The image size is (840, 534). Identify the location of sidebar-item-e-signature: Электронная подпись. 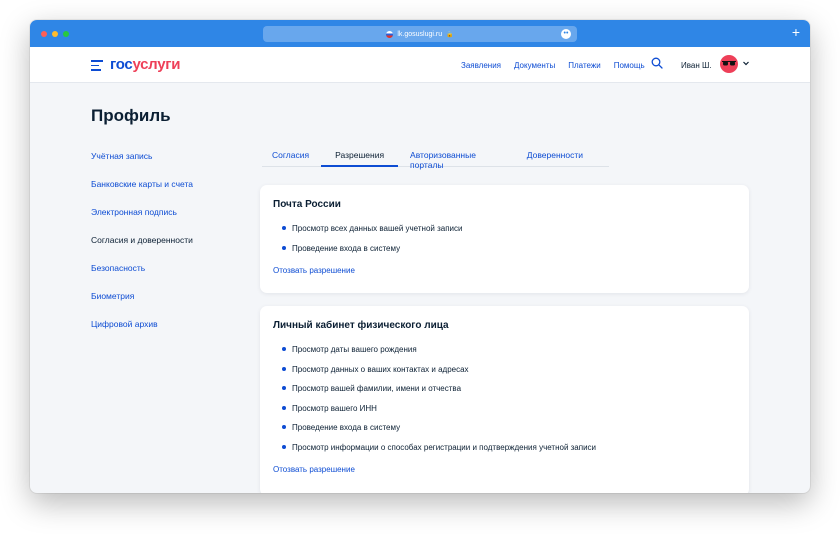
(142, 221).